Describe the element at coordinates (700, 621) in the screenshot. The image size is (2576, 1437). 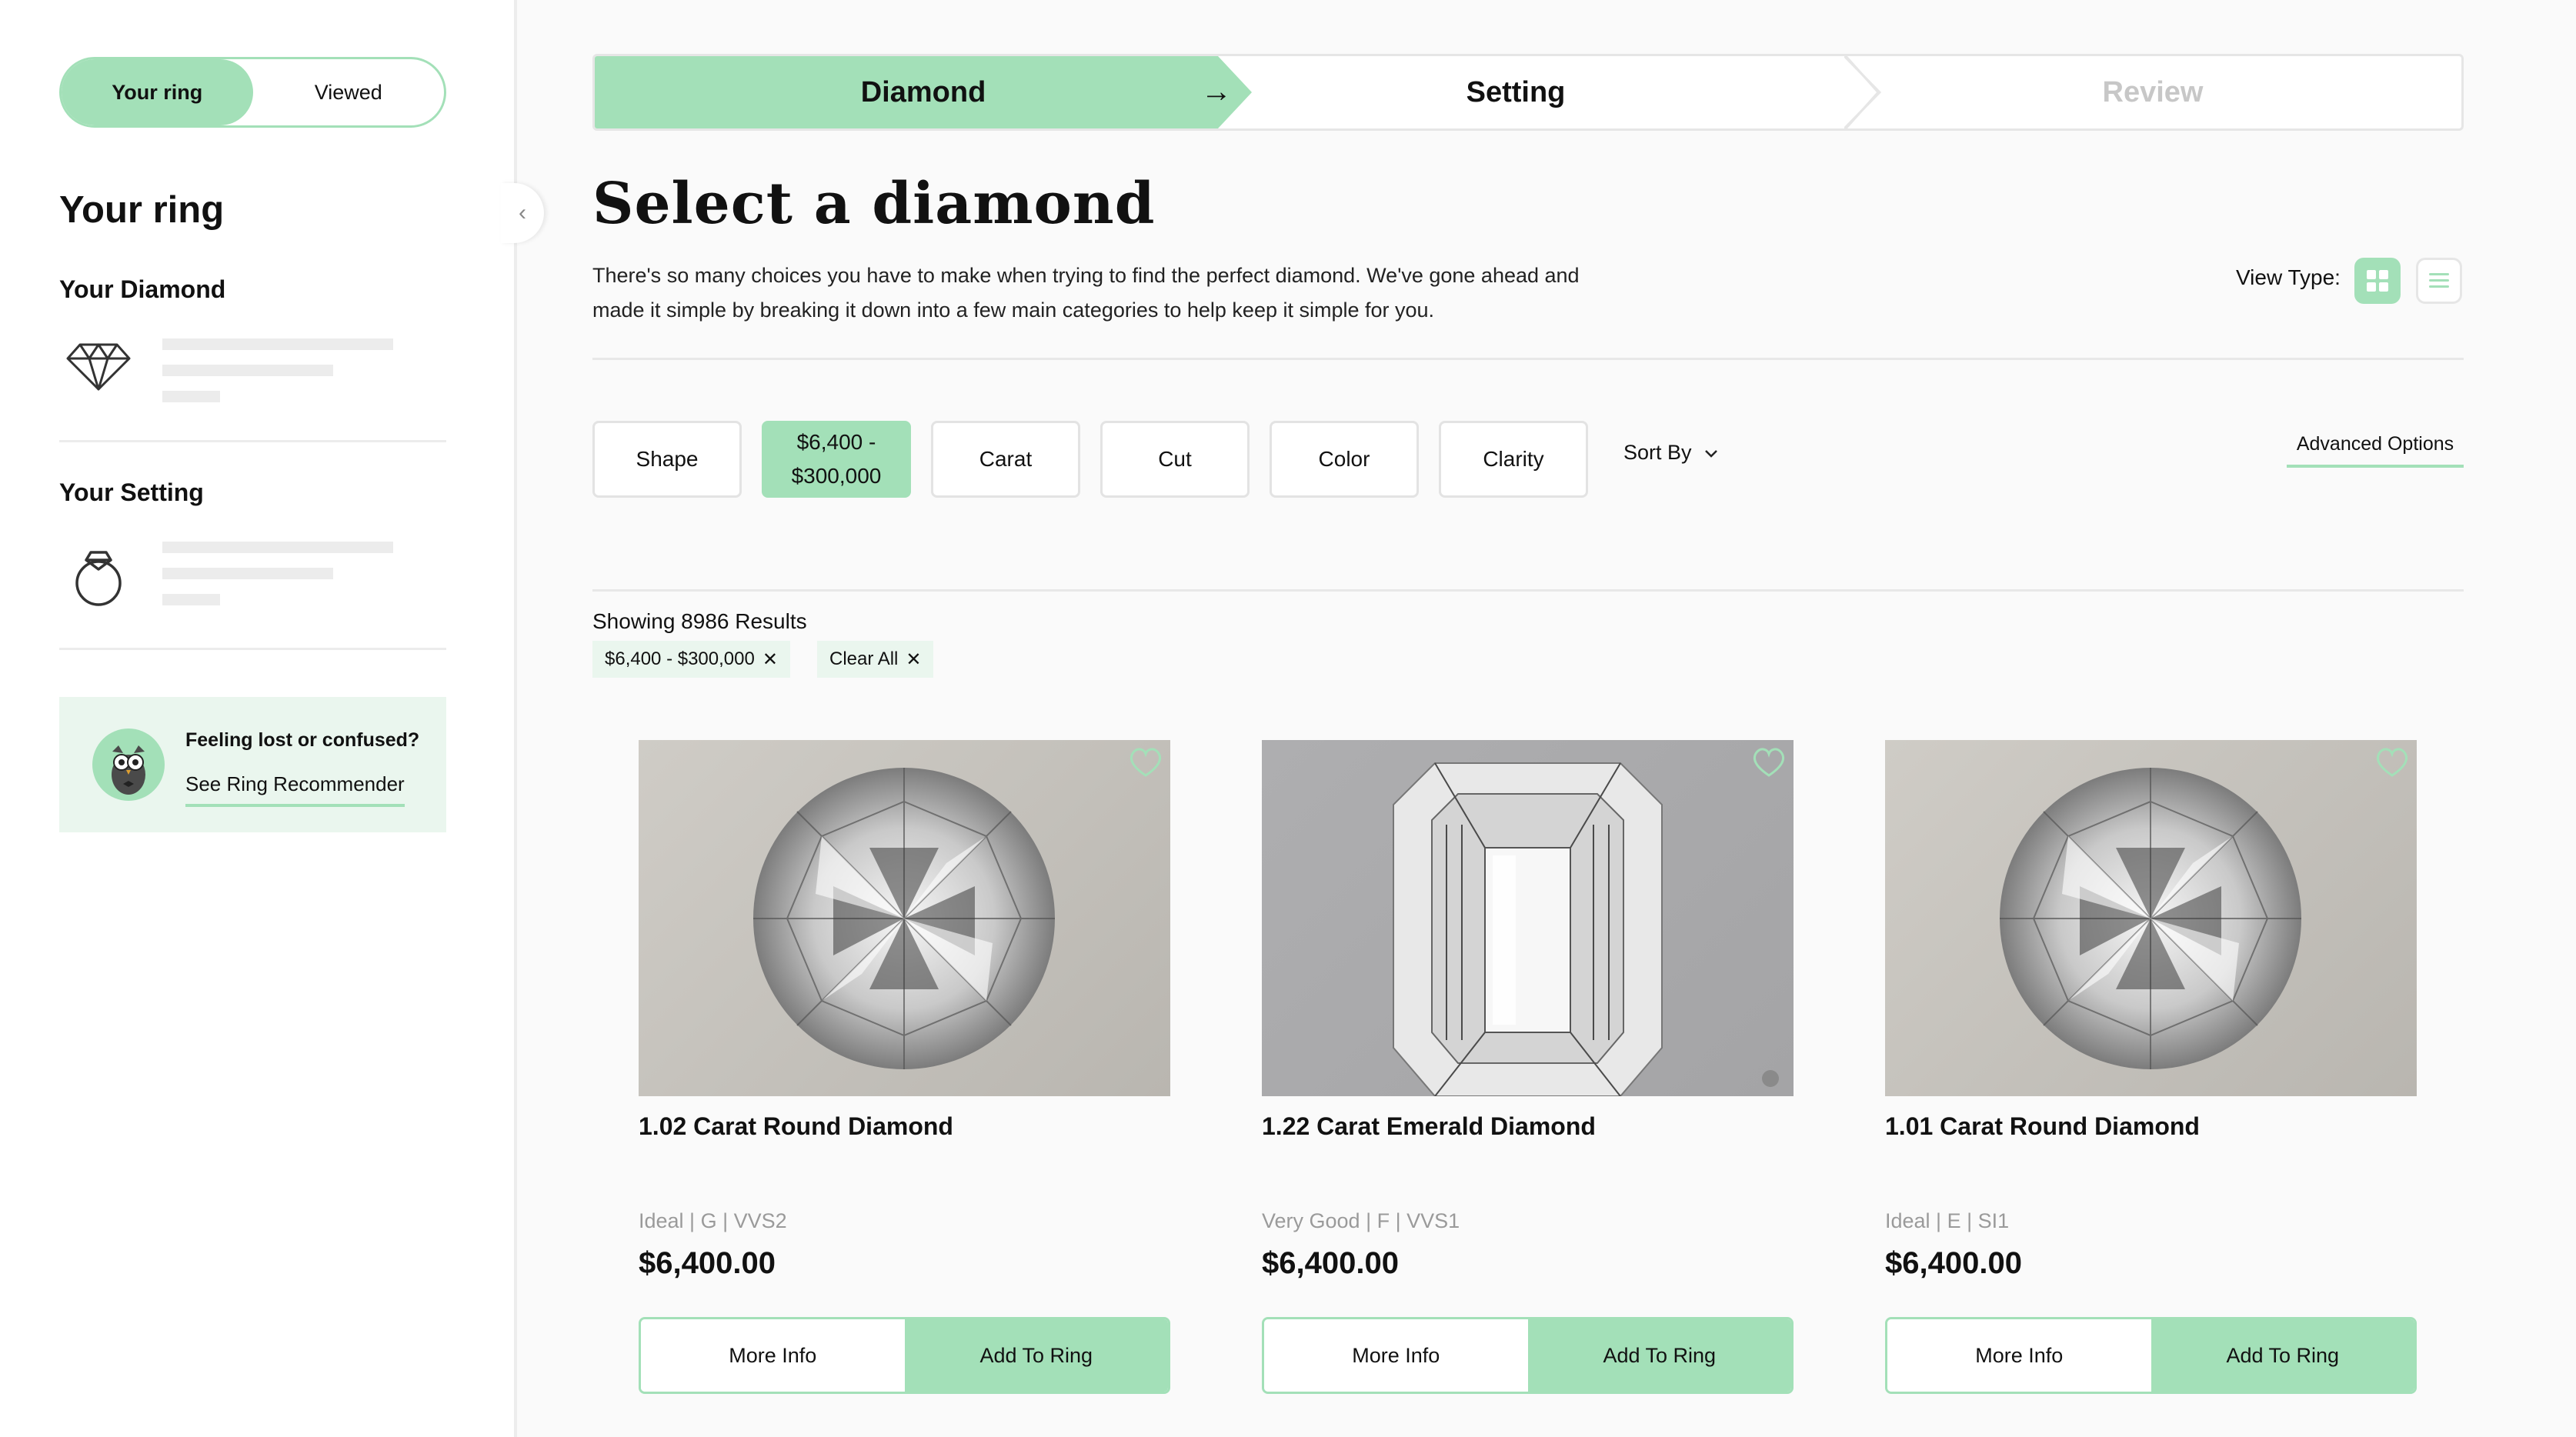
I see `results-count: Showing 8986 Results` at that location.